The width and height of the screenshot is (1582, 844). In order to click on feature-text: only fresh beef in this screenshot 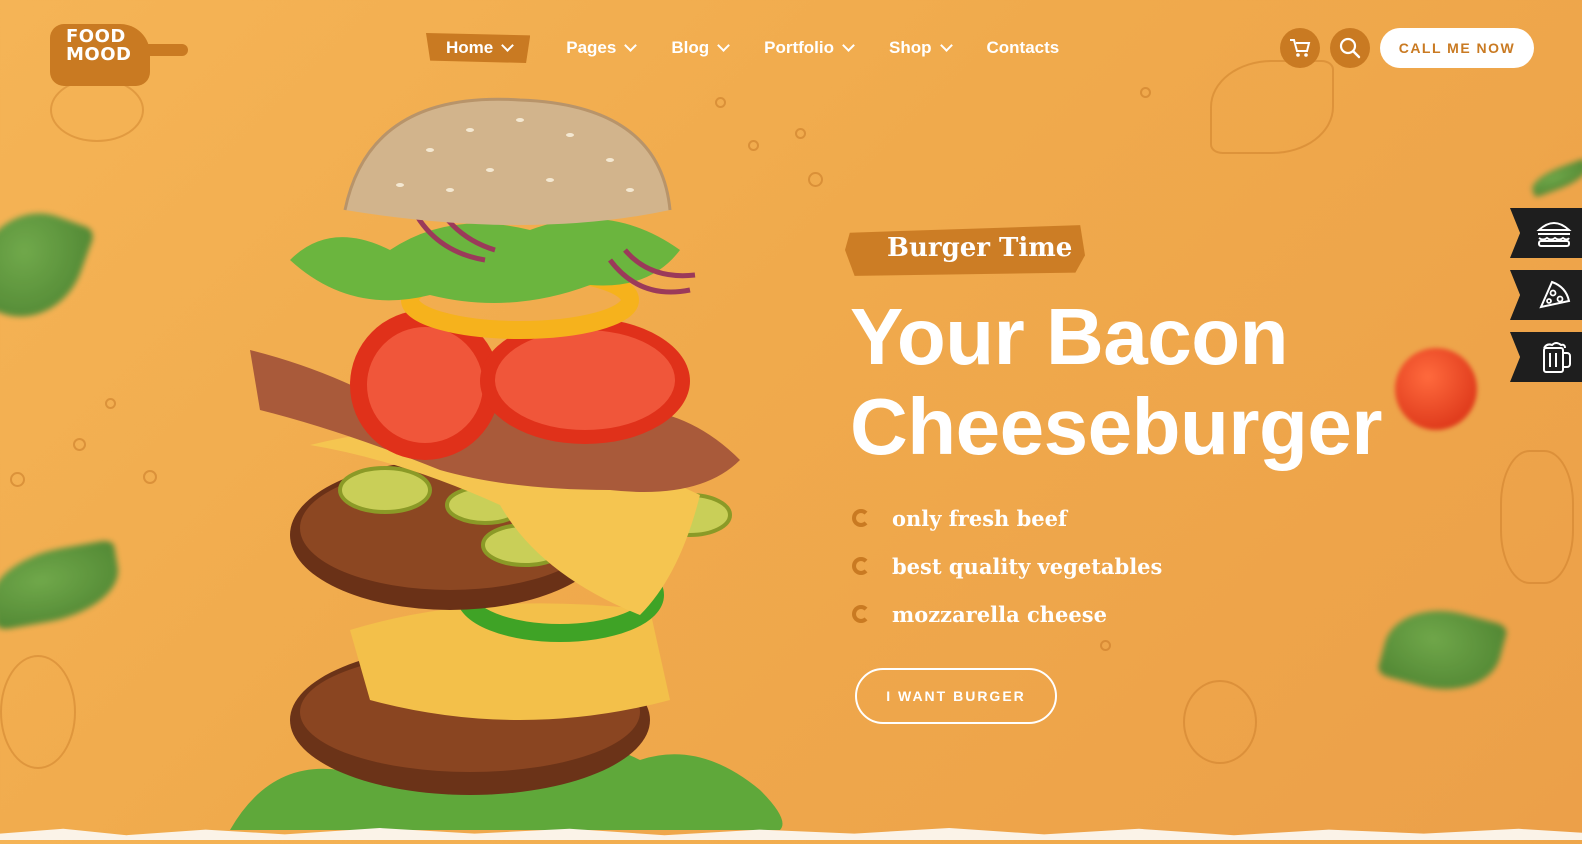, I will do `click(980, 518)`.